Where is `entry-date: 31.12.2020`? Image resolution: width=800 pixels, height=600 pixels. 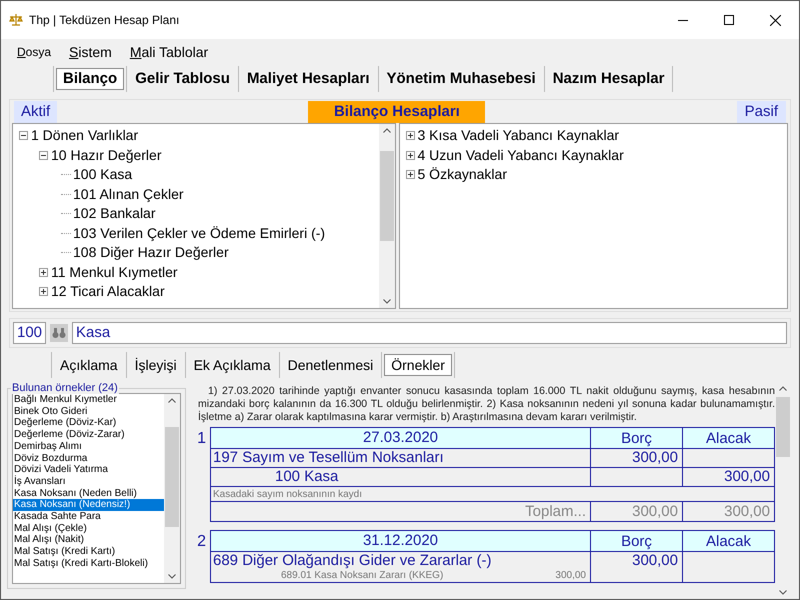
entry-date: 31.12.2020 is located at coordinates (401, 540).